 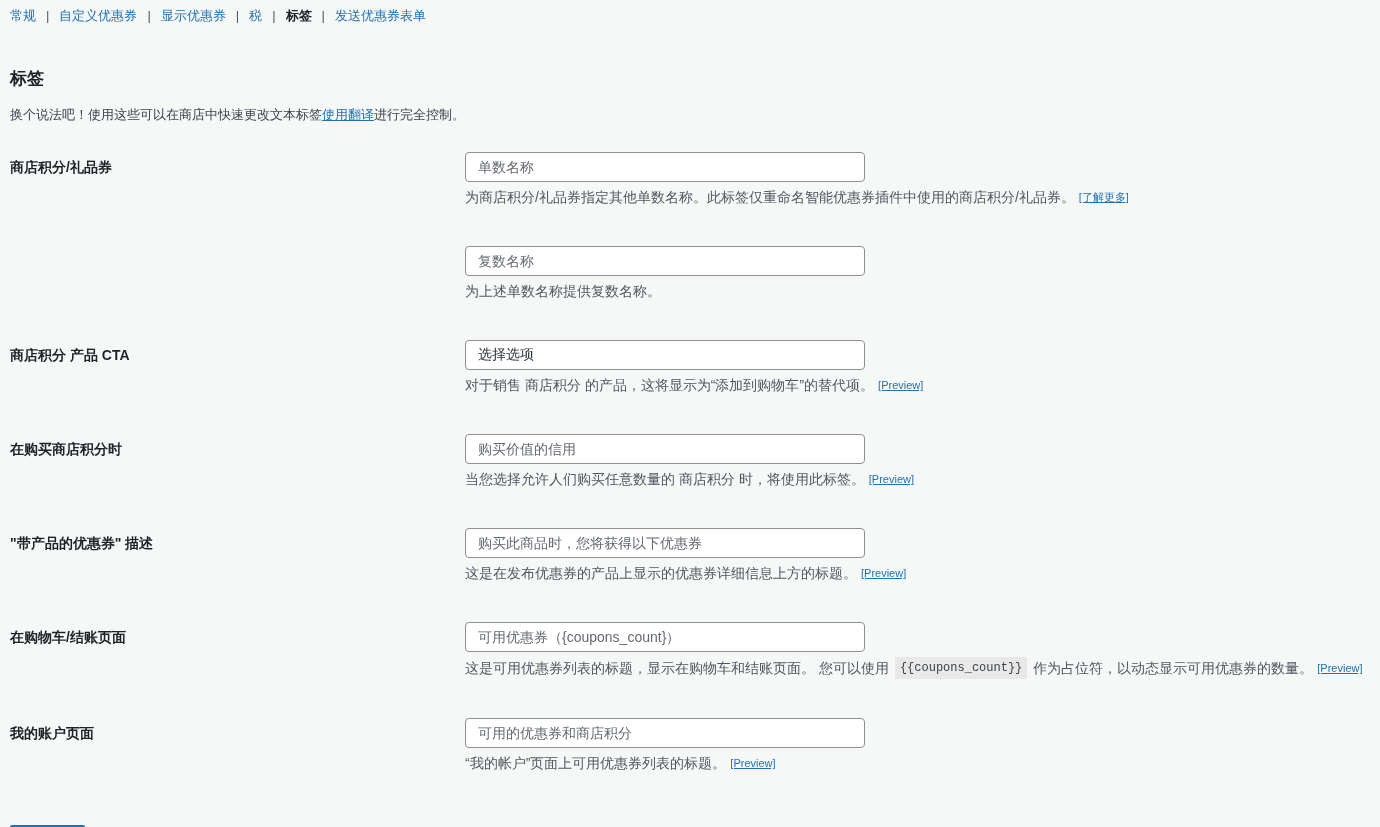 What do you see at coordinates (1173, 668) in the screenshot?
I see `help-text: 作为占位符，以动态显示可用优惠券的数量。` at bounding box center [1173, 668].